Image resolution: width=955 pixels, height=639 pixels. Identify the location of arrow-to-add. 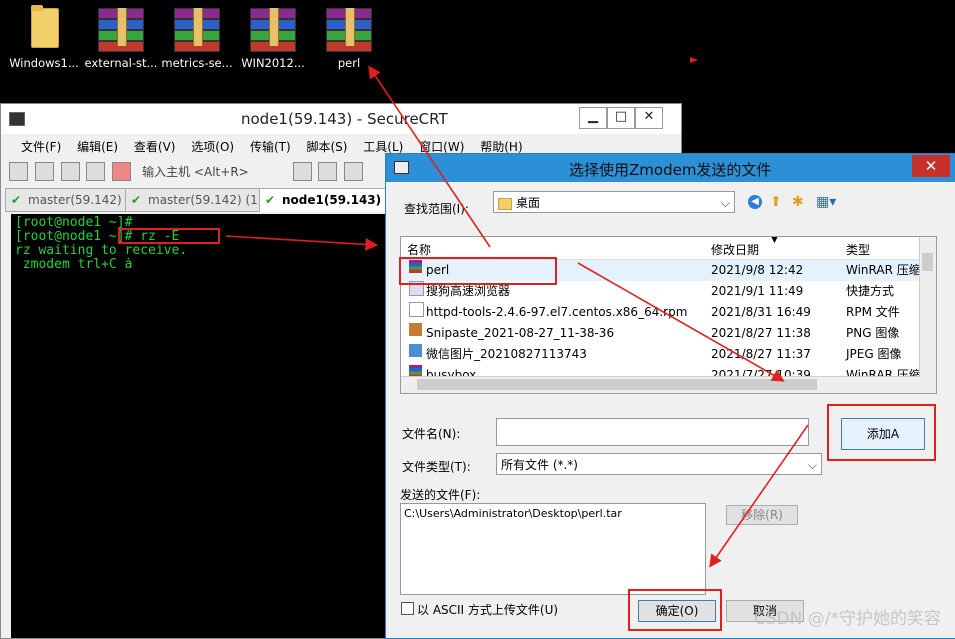
(681, 322).